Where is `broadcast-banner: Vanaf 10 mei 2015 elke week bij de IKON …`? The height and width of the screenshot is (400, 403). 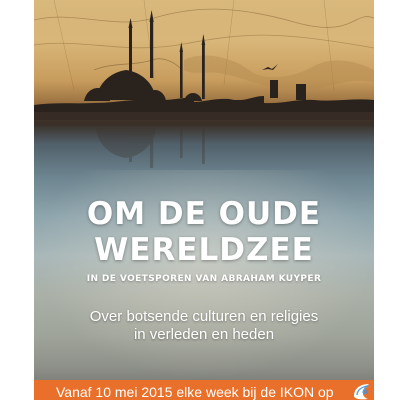 broadcast-banner: Vanaf 10 mei 2015 elke week bij de IKON … is located at coordinates (204, 390).